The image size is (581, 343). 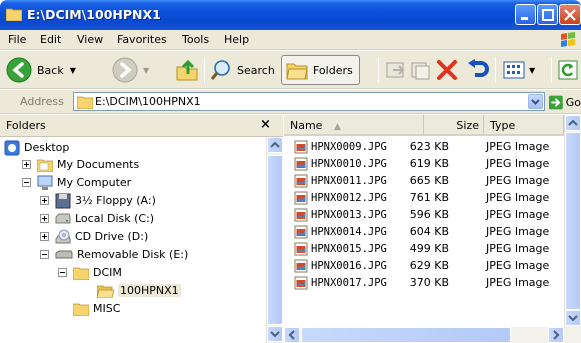 What do you see at coordinates (104, 218) in the screenshot?
I see `tree-item-local-disk: Local Disk (C:)` at bounding box center [104, 218].